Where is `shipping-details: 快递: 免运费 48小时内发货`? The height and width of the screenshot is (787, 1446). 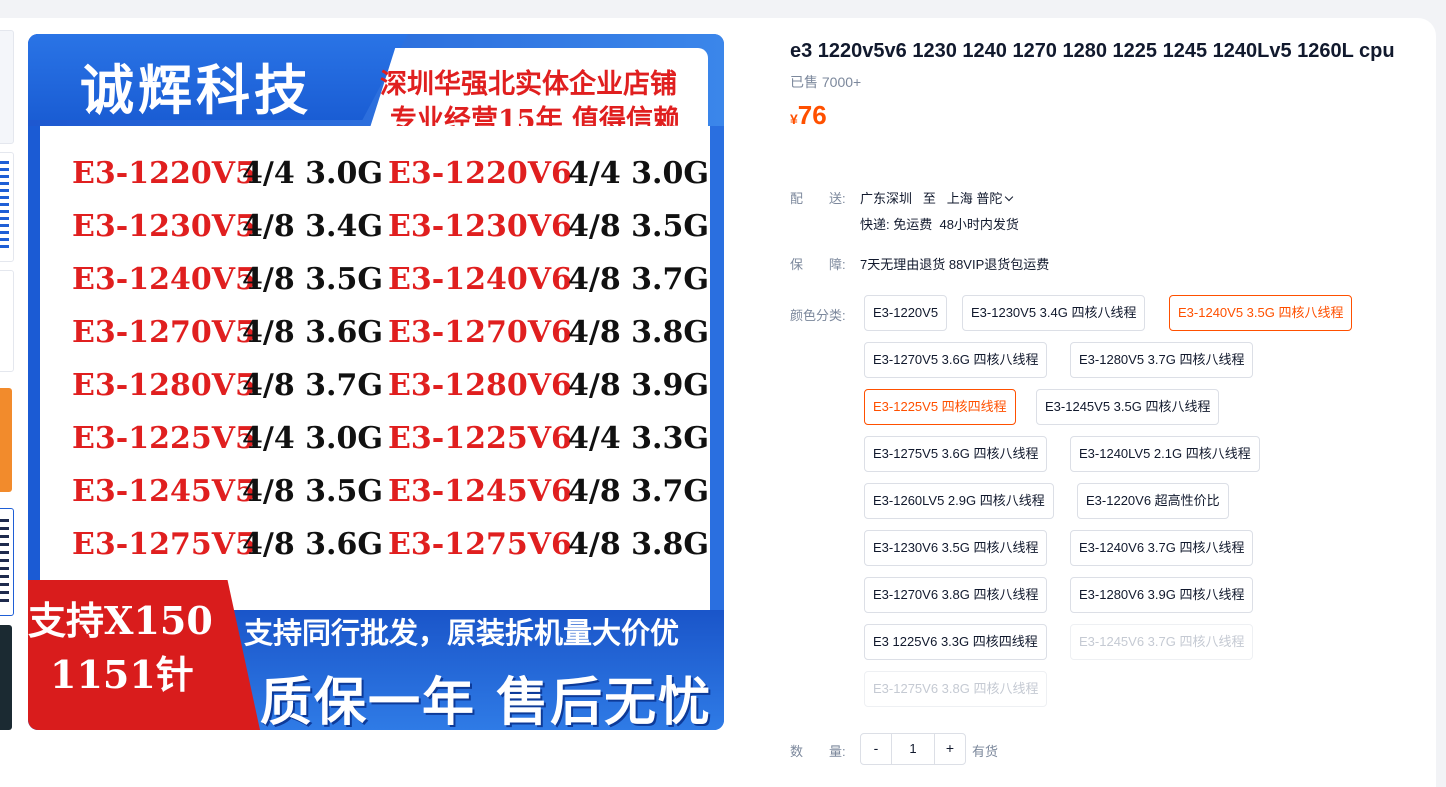
shipping-details: 快递: 免运费 48小时内发货 is located at coordinates (939, 223).